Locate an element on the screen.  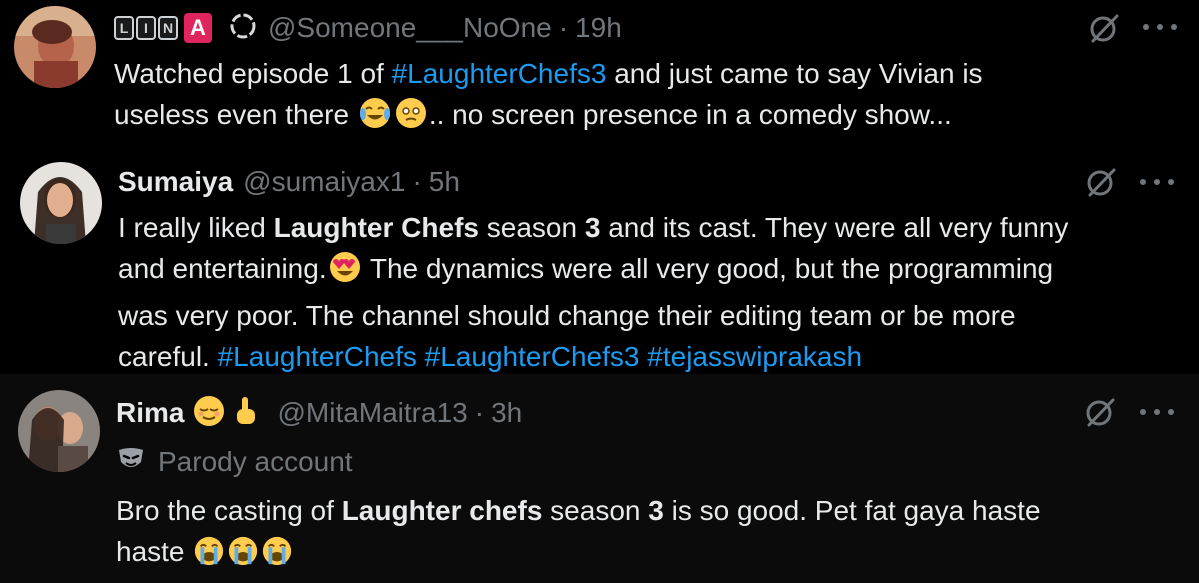
text-bold: Laughter chefs is located at coordinates (442, 510).